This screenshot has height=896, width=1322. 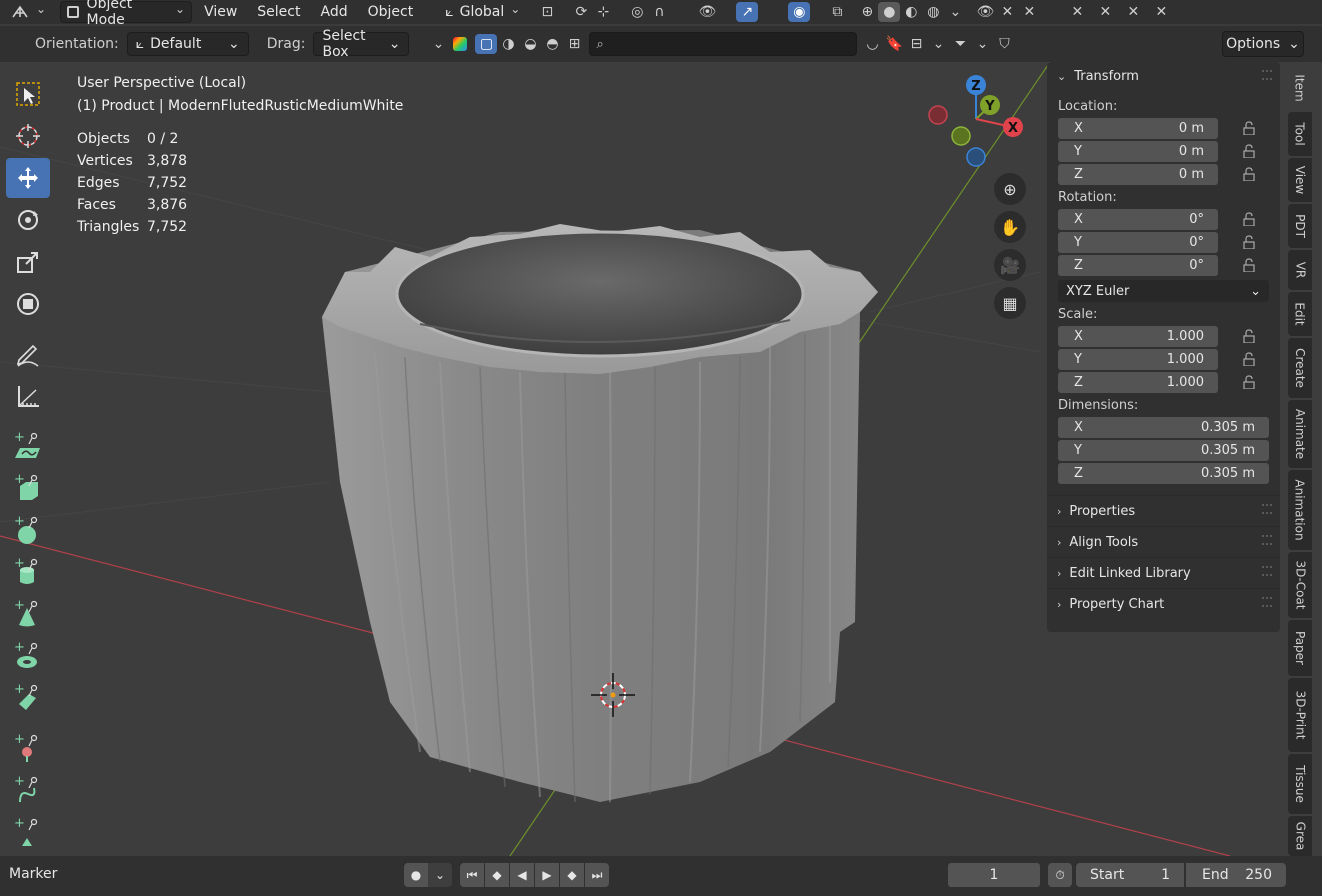 What do you see at coordinates (1163, 76) in the screenshot?
I see `transform-panel-header: ⌄ Transform` at bounding box center [1163, 76].